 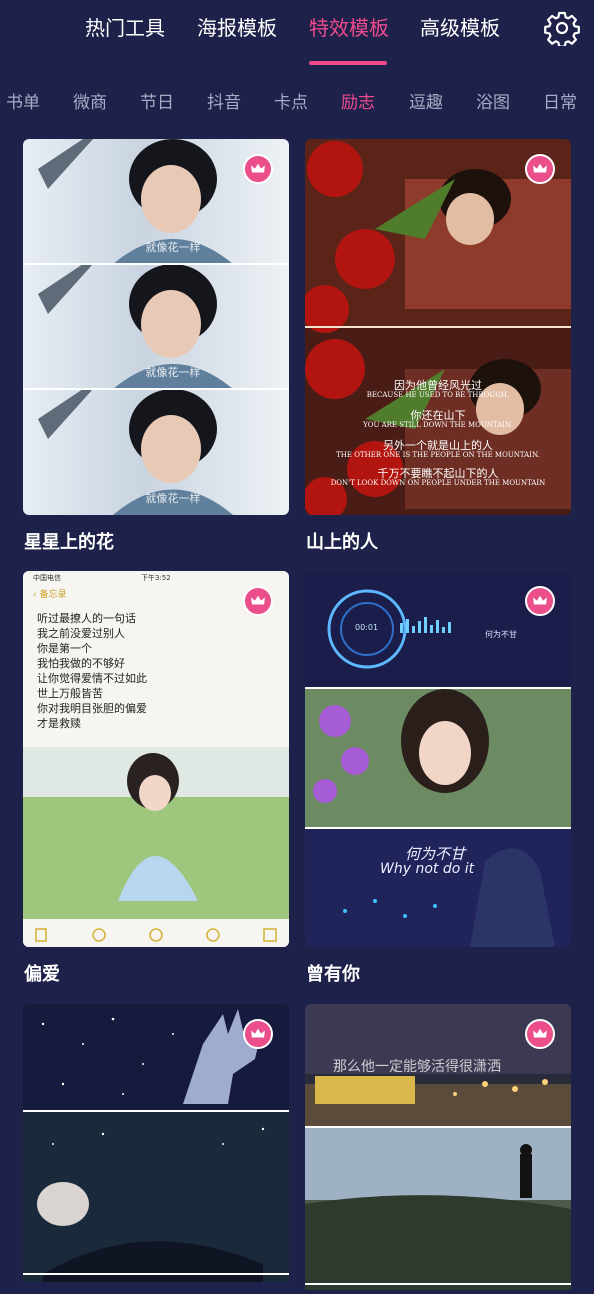 I want to click on template-card: 00:01 何为不甘 何为不甘 Why not do it, so click(x=438, y=759).